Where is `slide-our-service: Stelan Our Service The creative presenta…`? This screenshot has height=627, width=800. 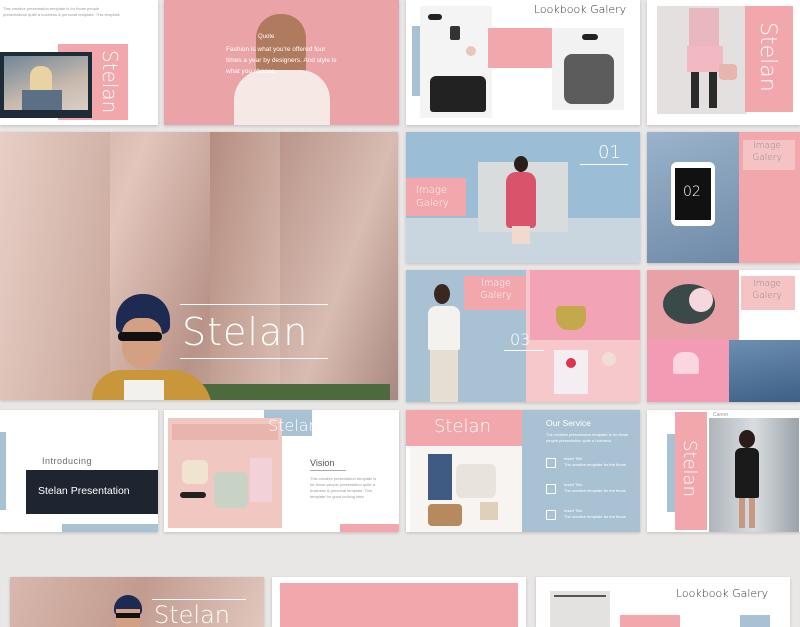
slide-our-service: Stelan Our Service The creative presenta… is located at coordinates (523, 471).